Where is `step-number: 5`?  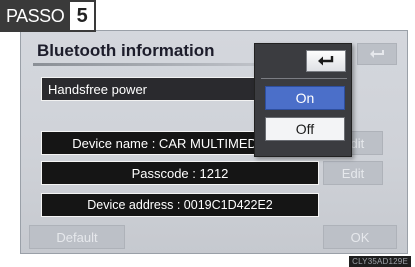 step-number: 5 is located at coordinates (82, 16).